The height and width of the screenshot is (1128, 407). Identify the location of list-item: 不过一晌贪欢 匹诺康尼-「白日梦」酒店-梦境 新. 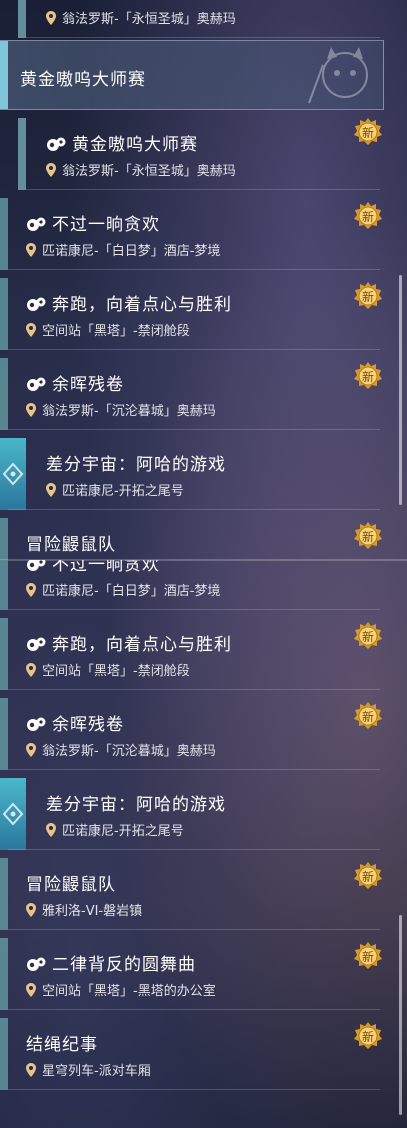
(190, 235).